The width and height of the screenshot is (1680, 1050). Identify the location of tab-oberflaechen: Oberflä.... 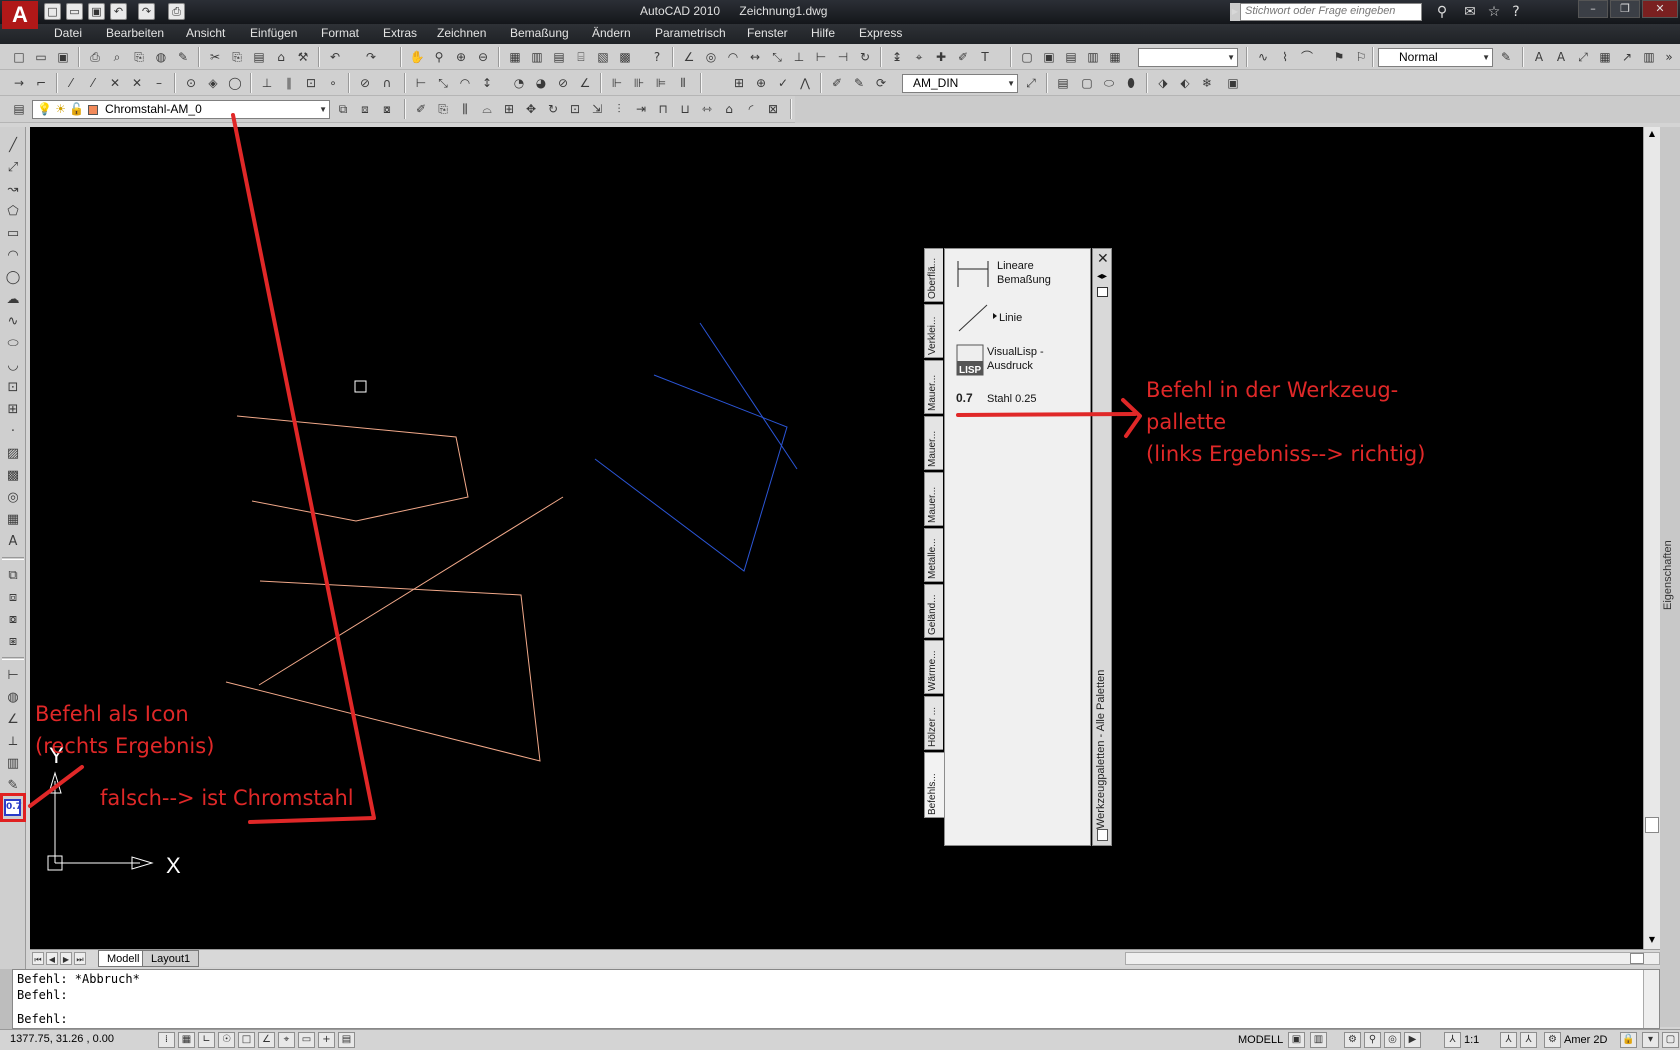
(933, 275).